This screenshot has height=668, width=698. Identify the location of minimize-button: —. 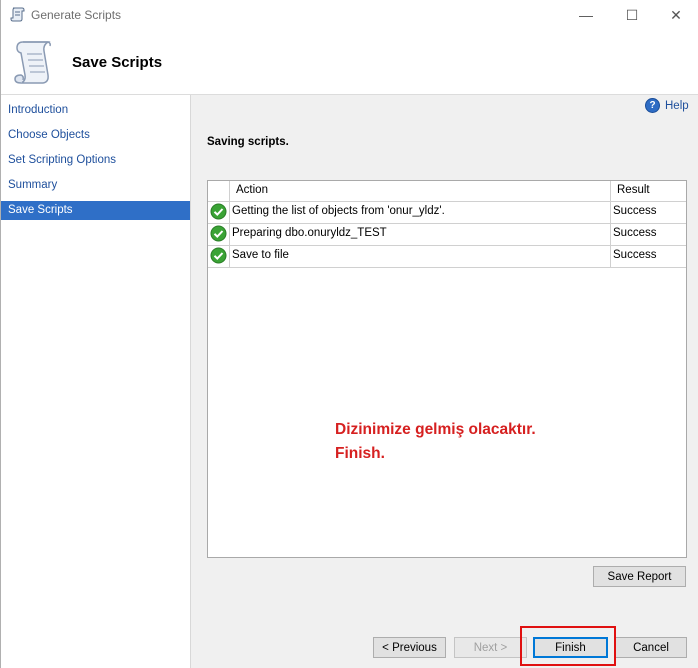
(586, 15).